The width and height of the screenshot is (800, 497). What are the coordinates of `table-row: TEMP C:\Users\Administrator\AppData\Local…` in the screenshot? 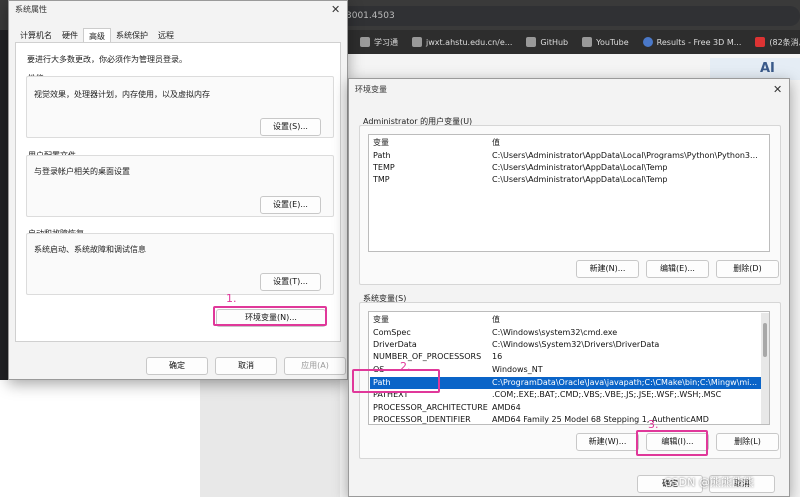 It's located at (569, 168).